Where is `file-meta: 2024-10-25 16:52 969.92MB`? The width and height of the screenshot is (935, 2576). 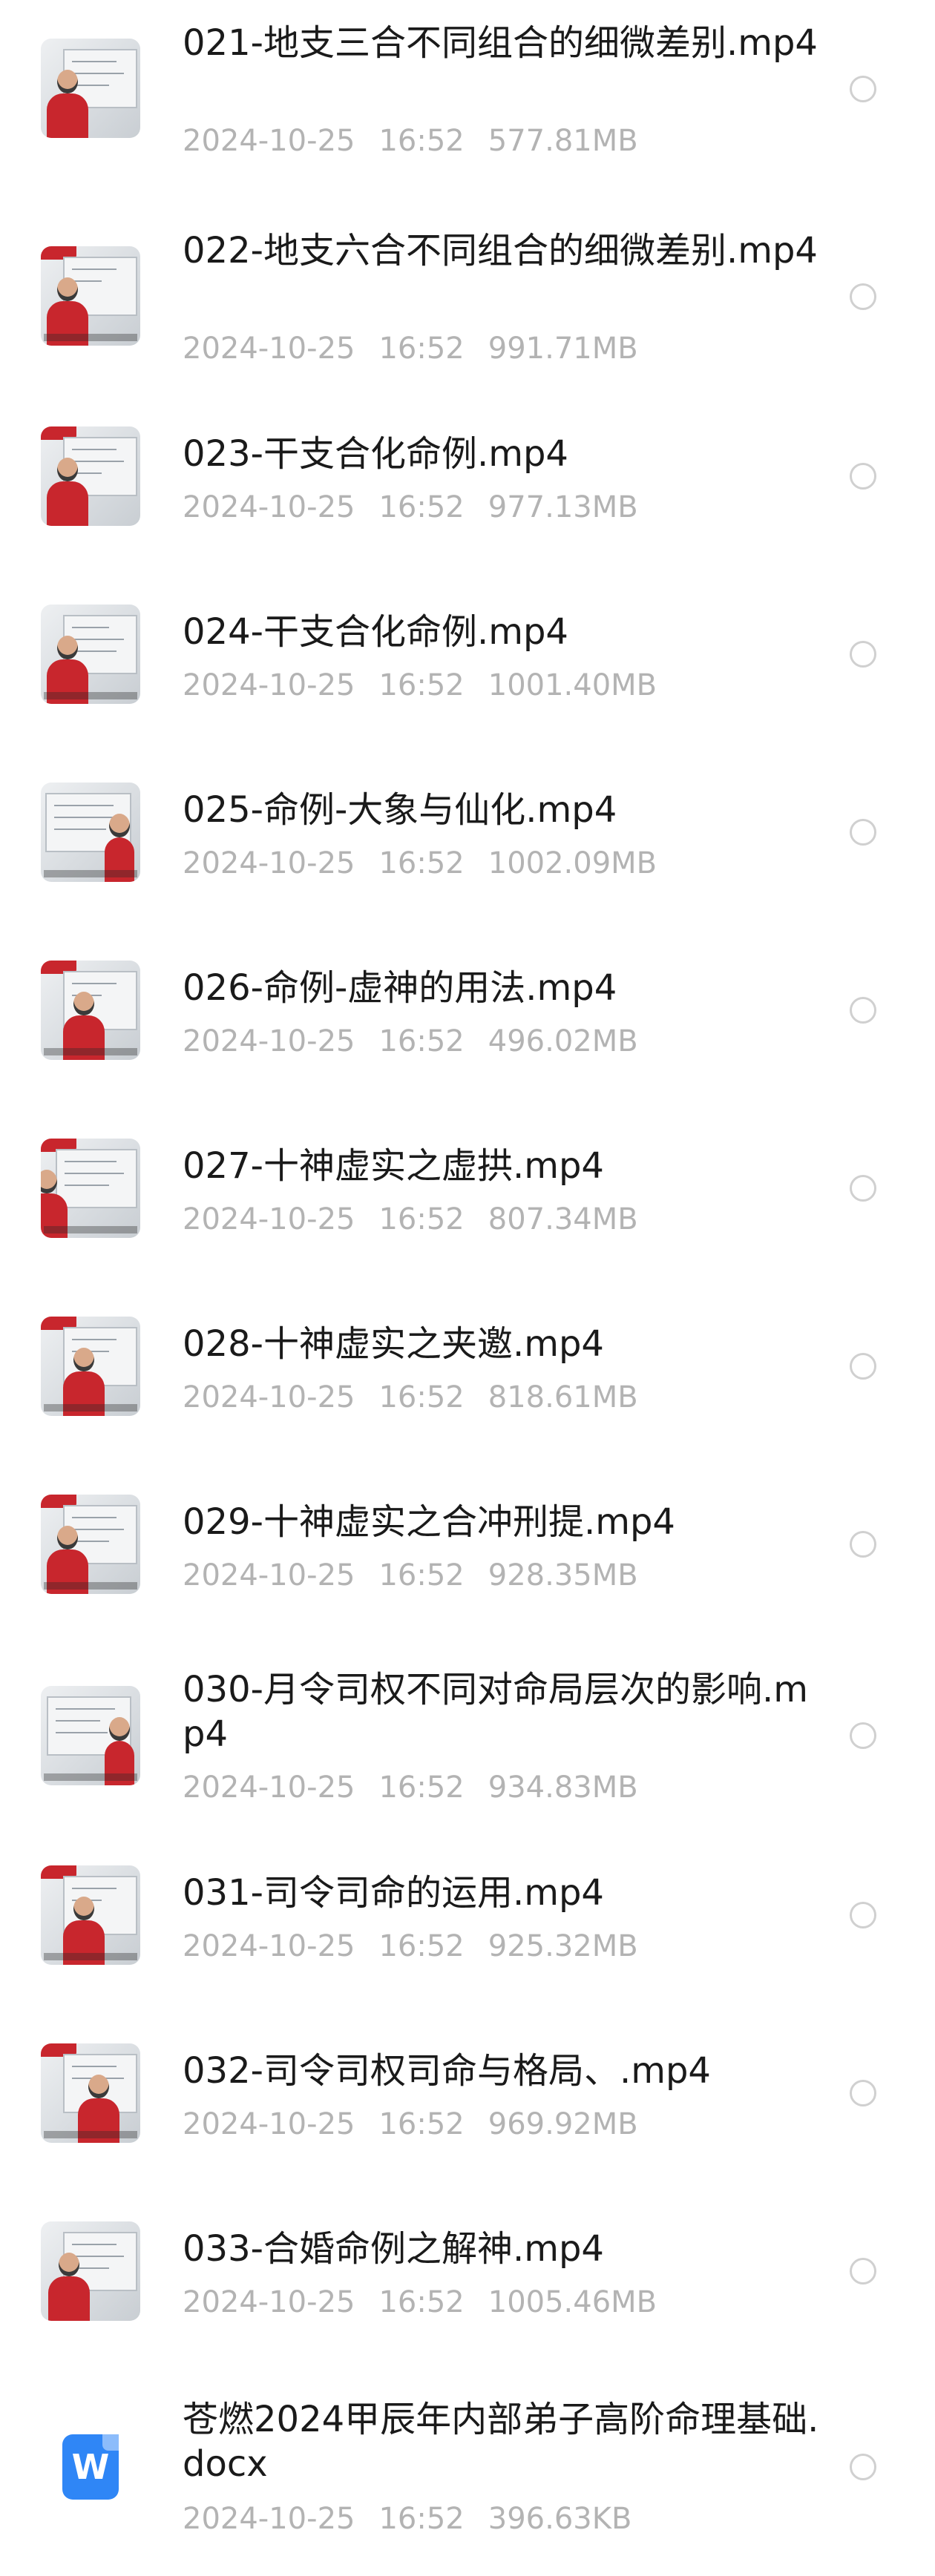
file-meta: 2024-10-25 16:52 969.92MB is located at coordinates (422, 2124).